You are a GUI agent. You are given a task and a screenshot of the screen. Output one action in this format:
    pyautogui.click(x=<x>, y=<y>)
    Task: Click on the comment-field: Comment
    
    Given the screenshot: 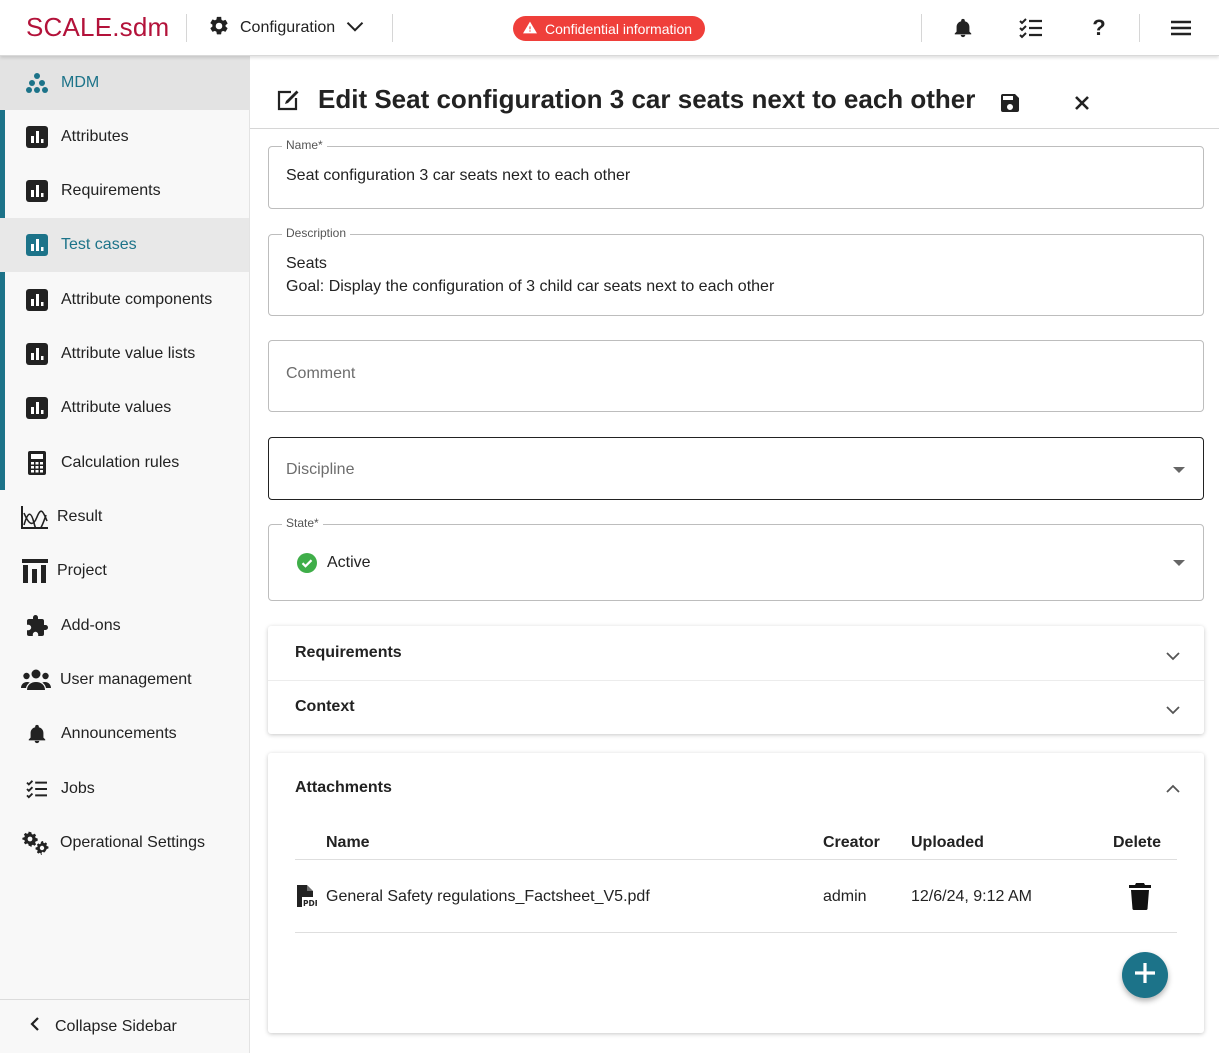 What is the action you would take?
    pyautogui.click(x=736, y=376)
    